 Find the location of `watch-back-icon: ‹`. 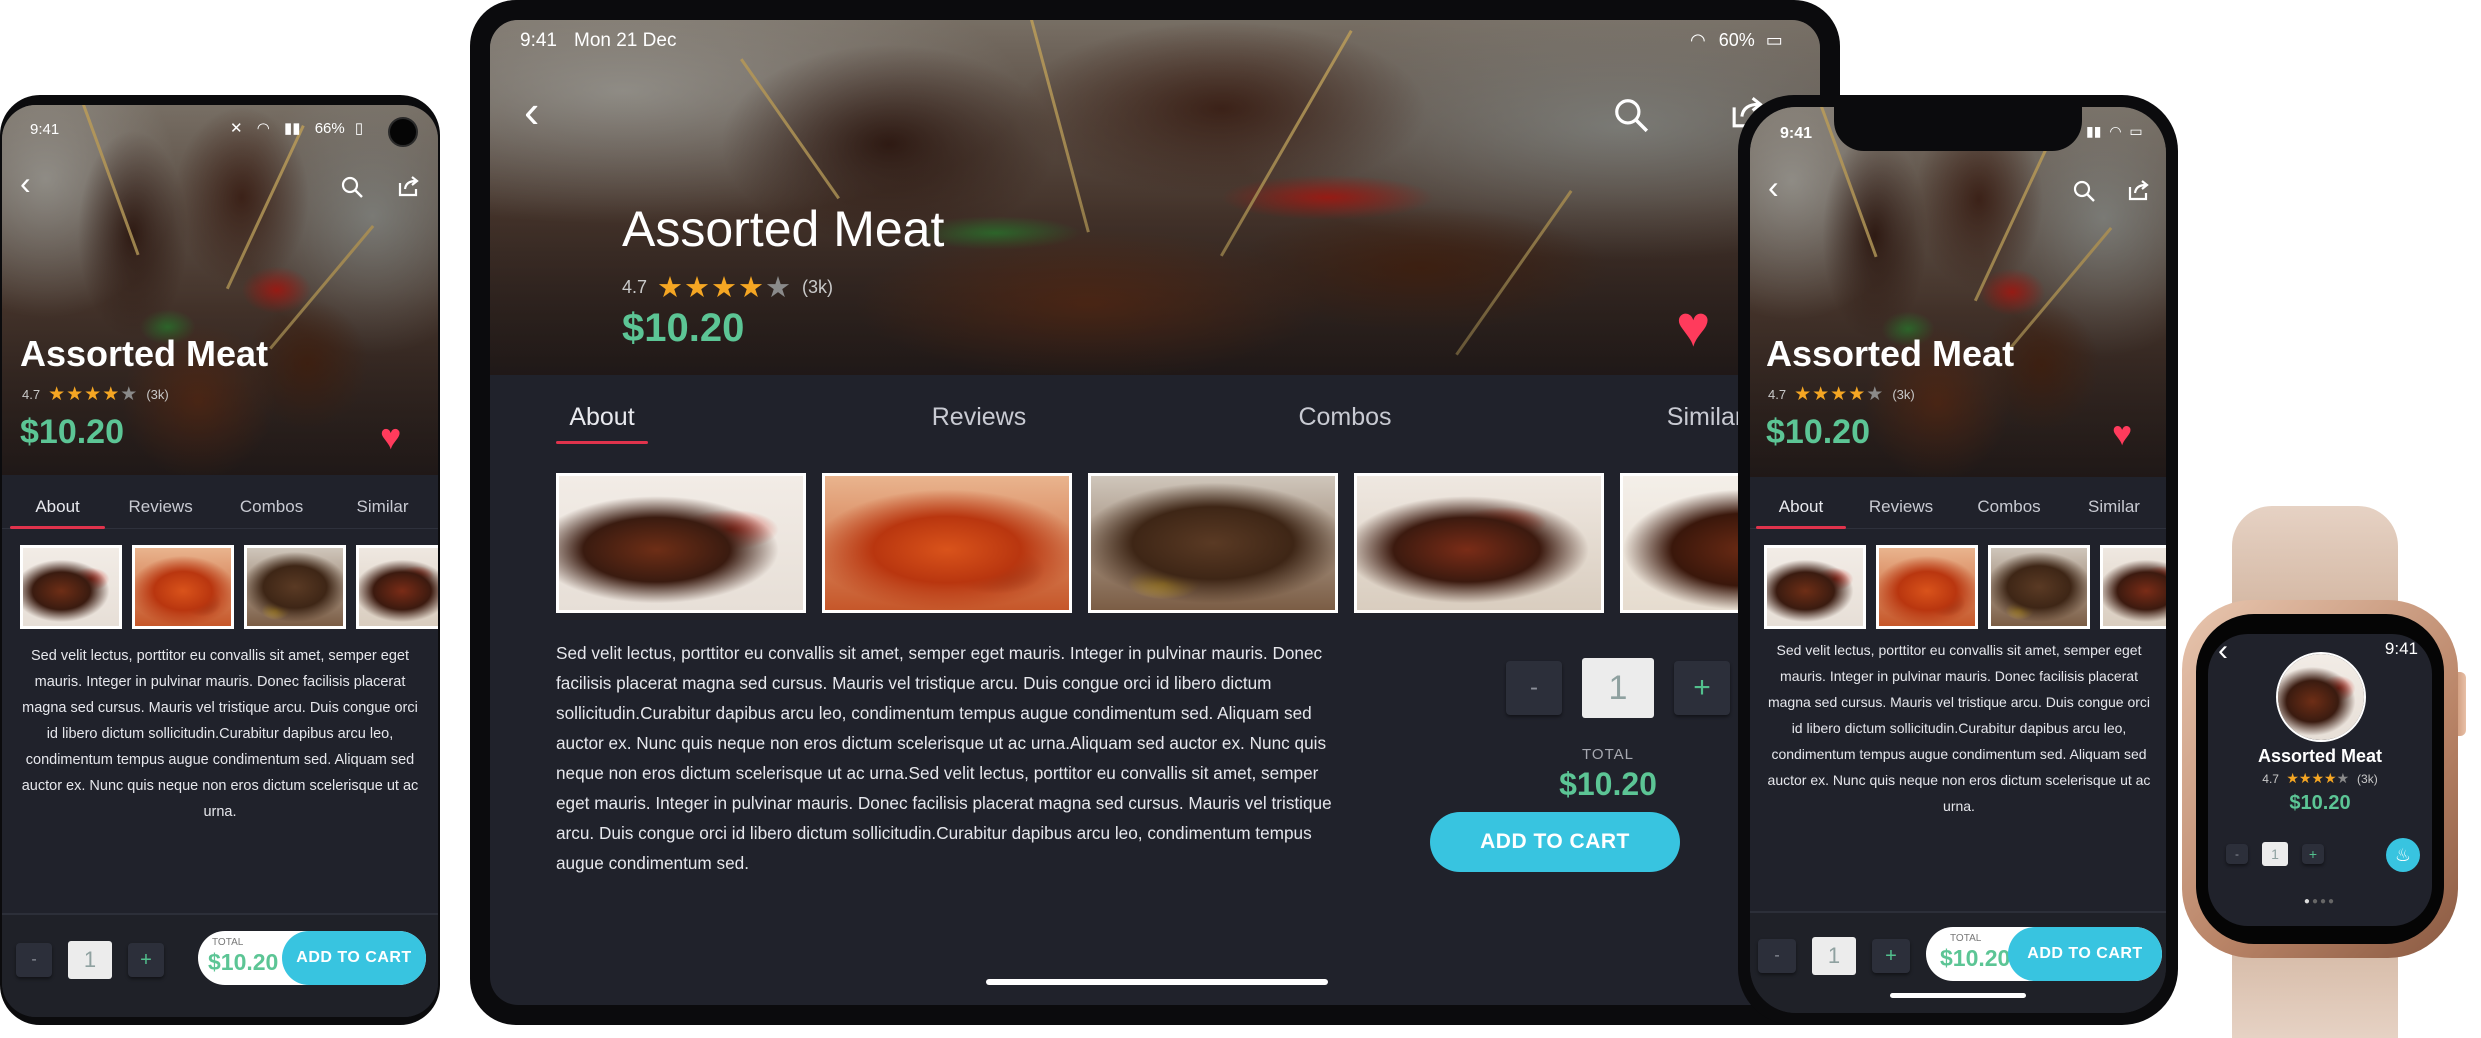

watch-back-icon: ‹ is located at coordinates (2223, 651).